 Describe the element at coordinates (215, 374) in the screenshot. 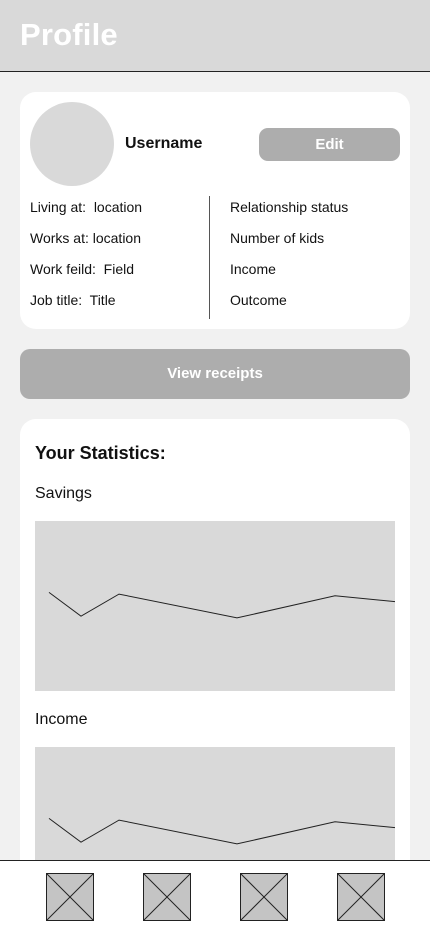

I see `view-receipts-button: View receipts` at that location.